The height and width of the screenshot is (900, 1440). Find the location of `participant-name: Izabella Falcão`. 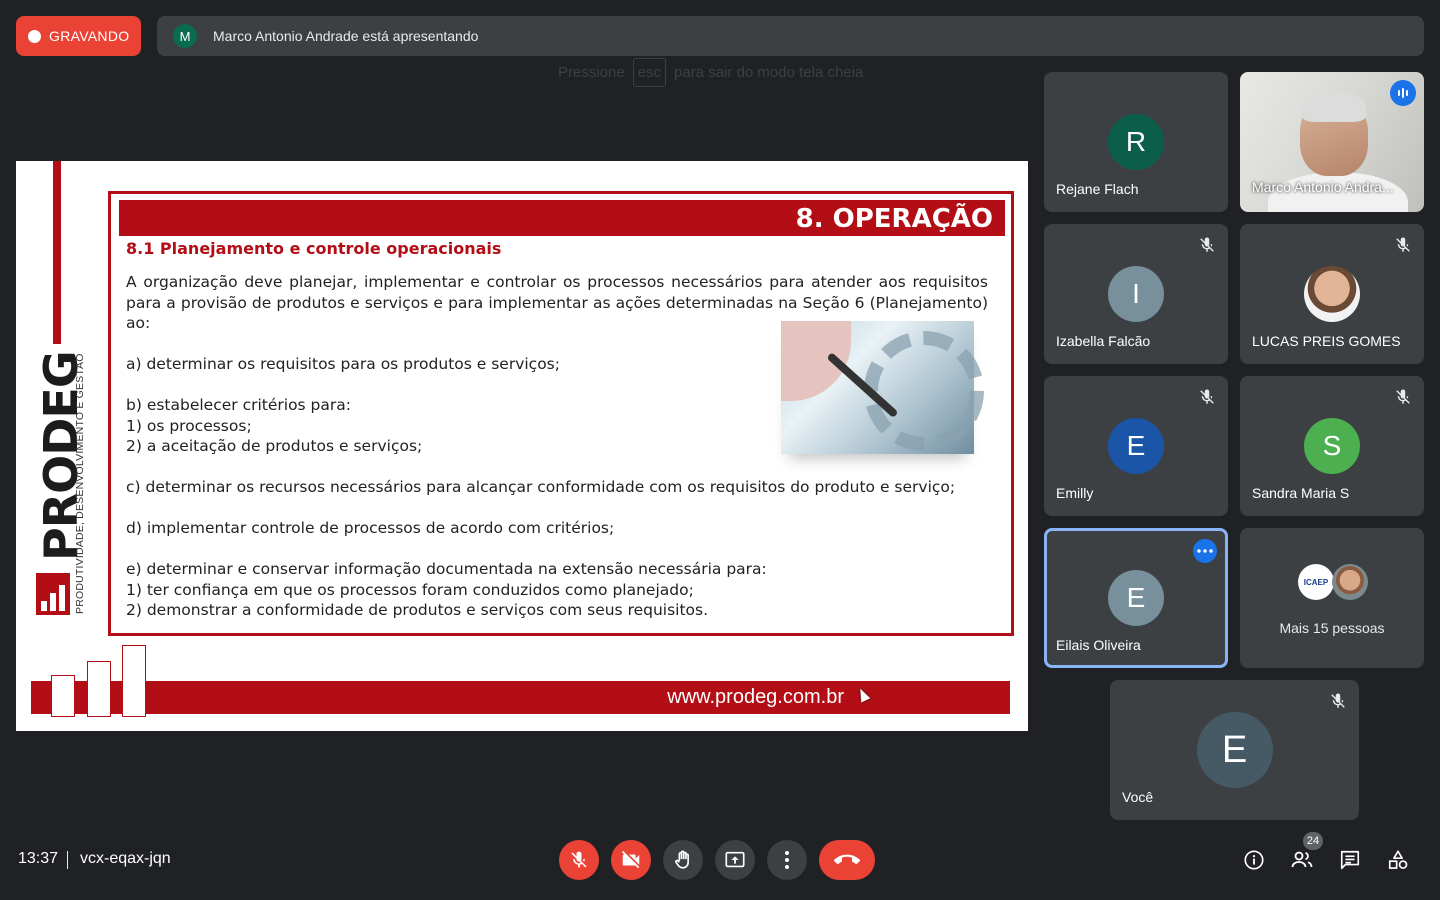

participant-name: Izabella Falcão is located at coordinates (1103, 341).